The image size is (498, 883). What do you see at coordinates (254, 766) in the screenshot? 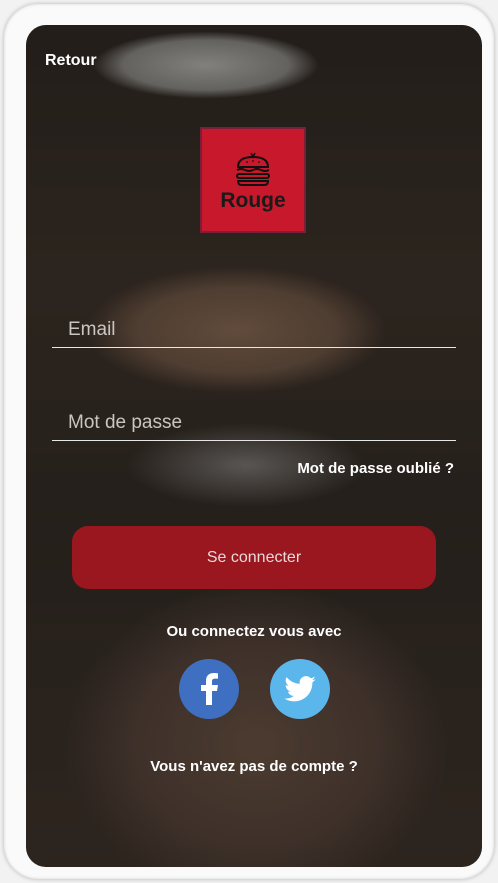
I see `signup-link: Vous n'avez pas de compte ?` at bounding box center [254, 766].